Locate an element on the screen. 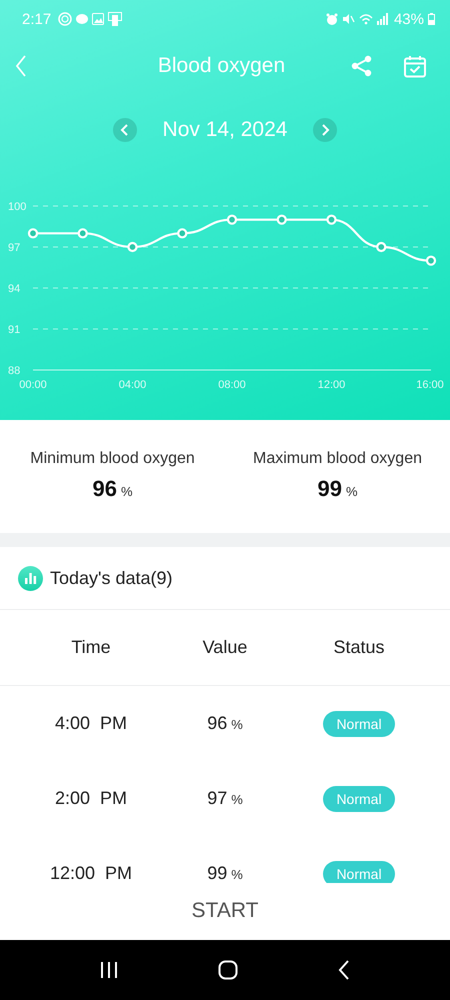  x-tick-label: 16:00 is located at coordinates (430, 385).